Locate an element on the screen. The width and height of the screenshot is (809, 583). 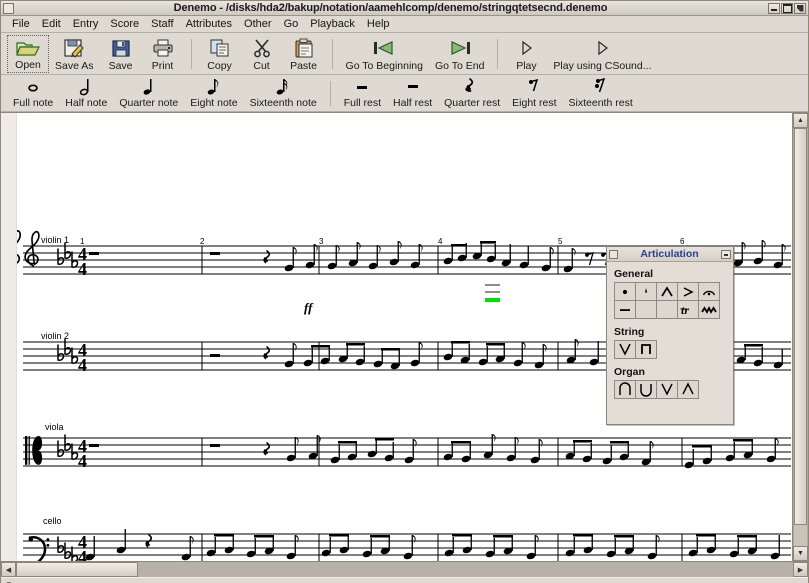
reverse-turn-button is located at coordinates (667, 309).